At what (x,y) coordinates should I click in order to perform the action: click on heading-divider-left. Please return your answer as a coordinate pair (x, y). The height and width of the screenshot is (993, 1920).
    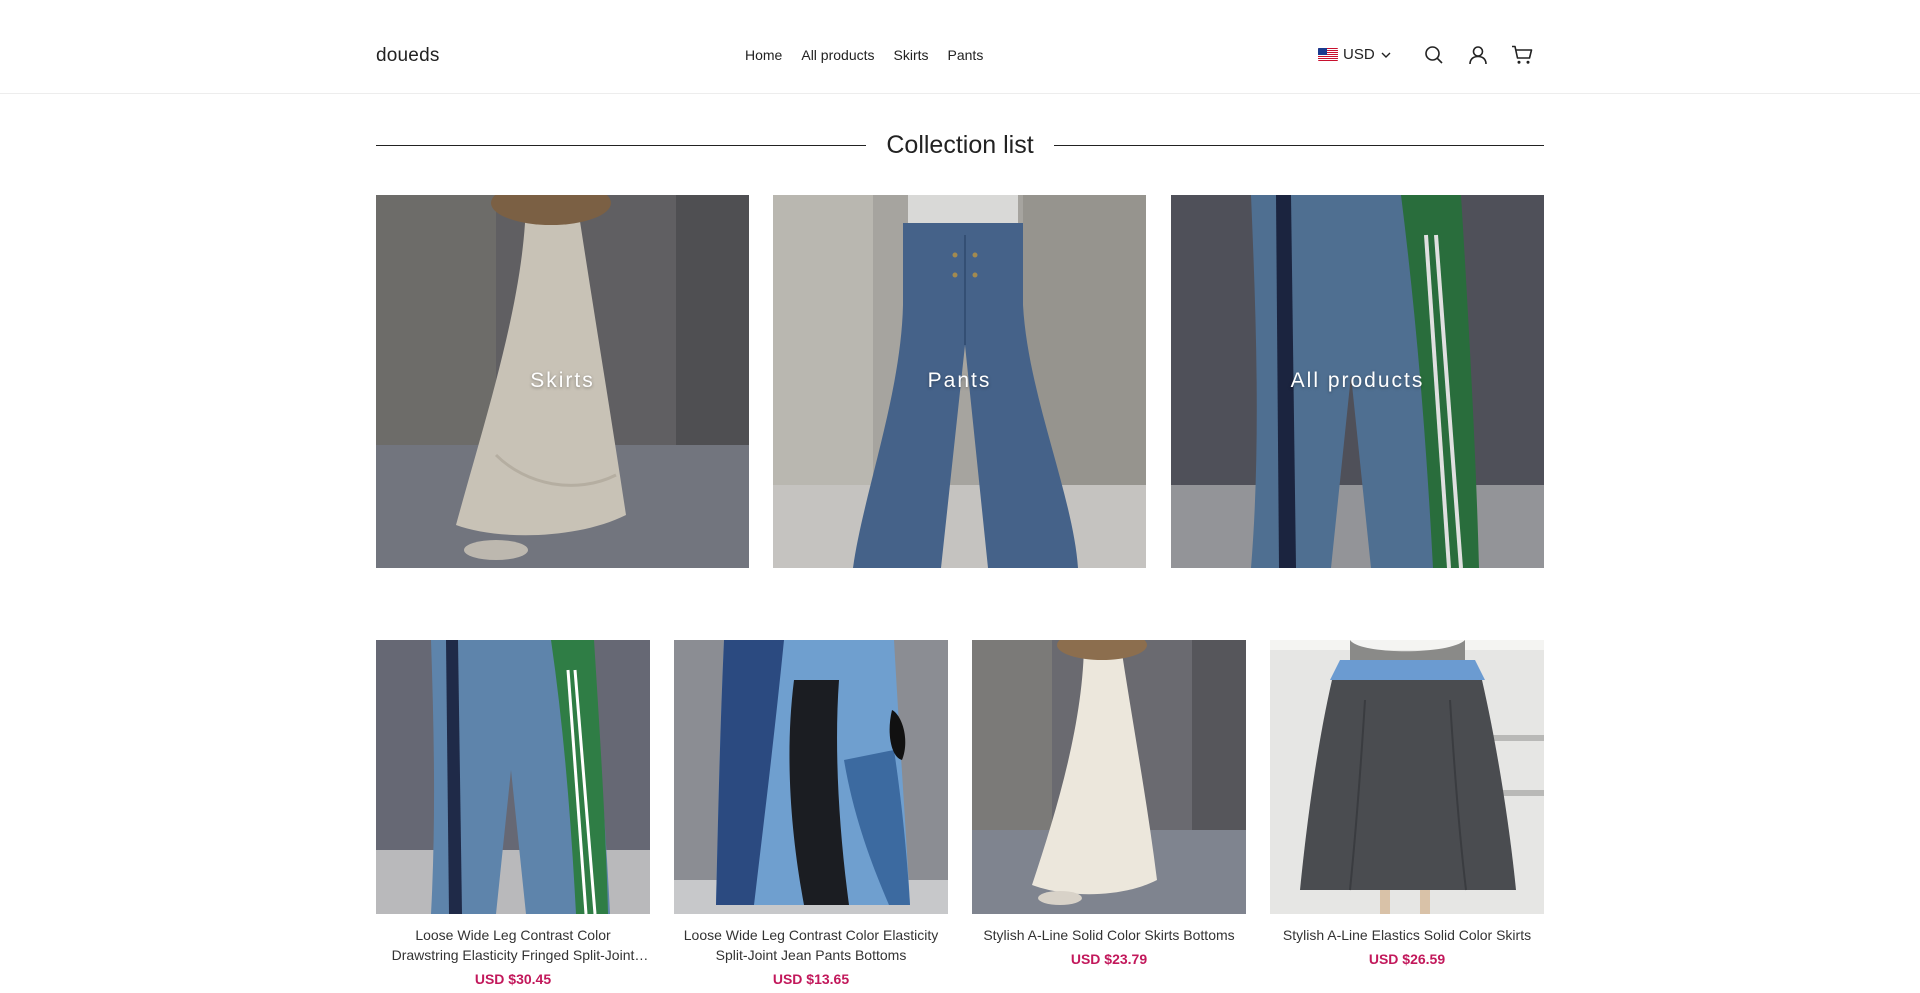
    Looking at the image, I should click on (621, 145).